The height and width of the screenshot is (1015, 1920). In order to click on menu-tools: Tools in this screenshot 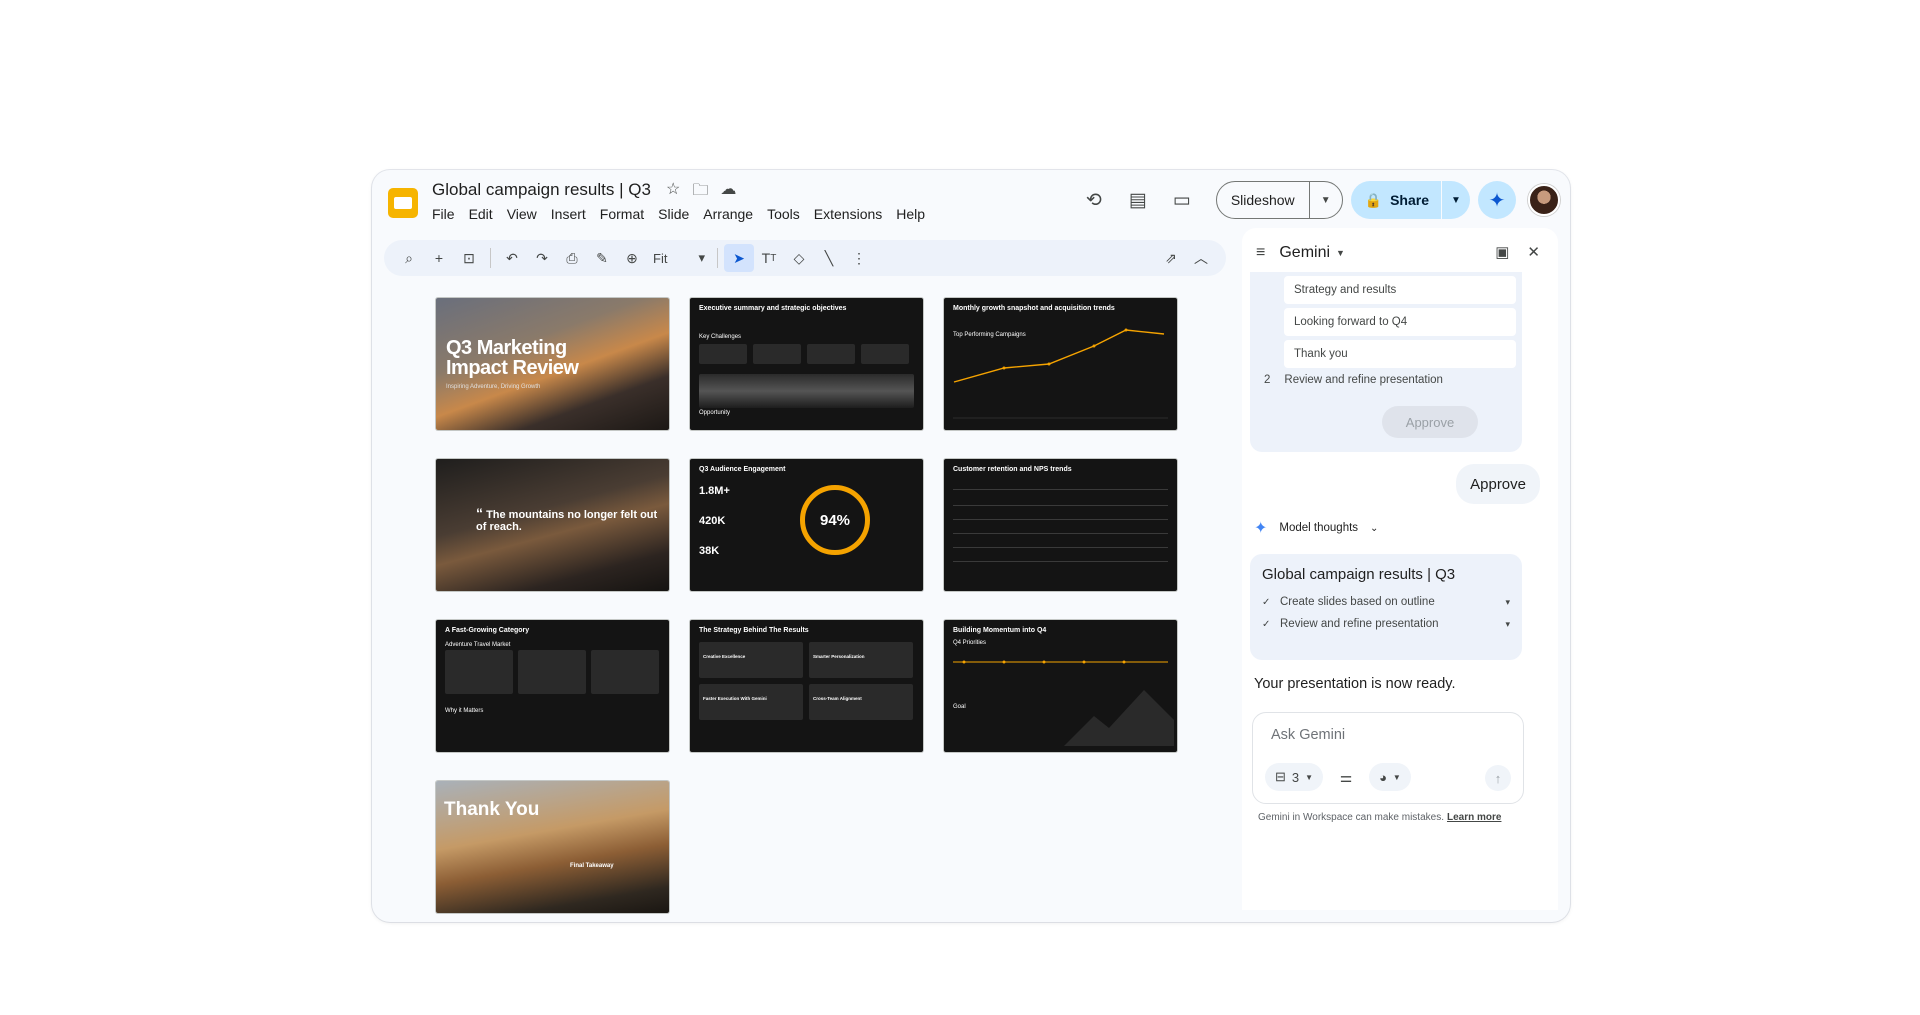, I will do `click(787, 214)`.